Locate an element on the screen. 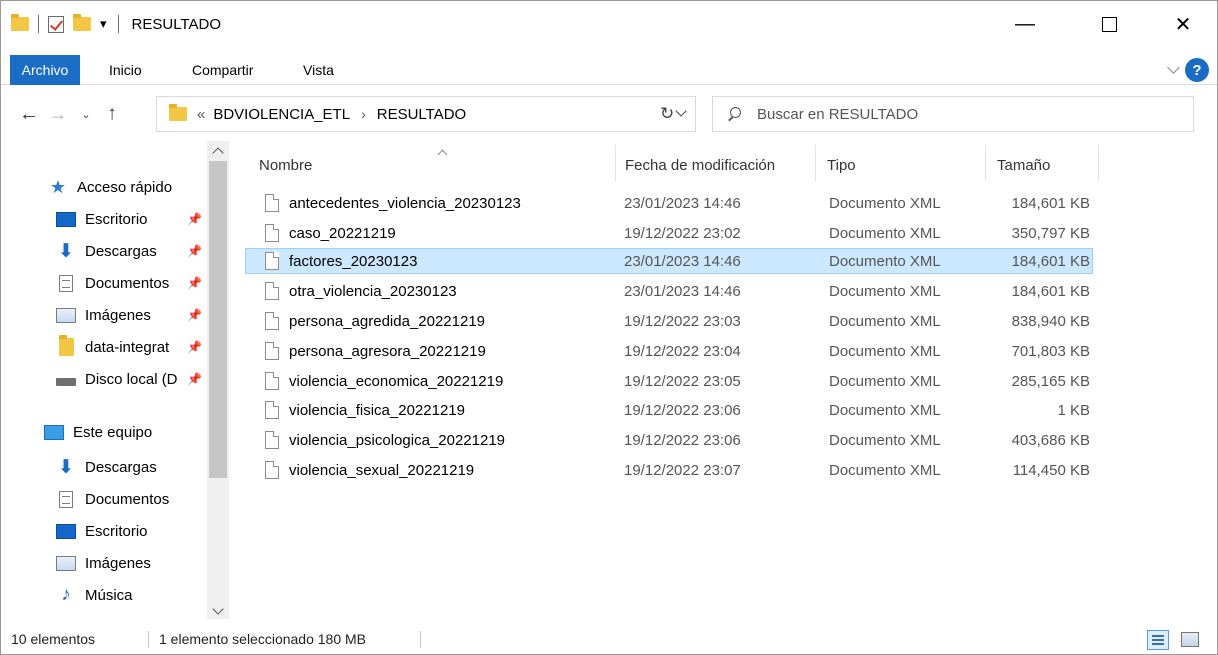 The image size is (1218, 655). maximize-button is located at coordinates (1109, 24).